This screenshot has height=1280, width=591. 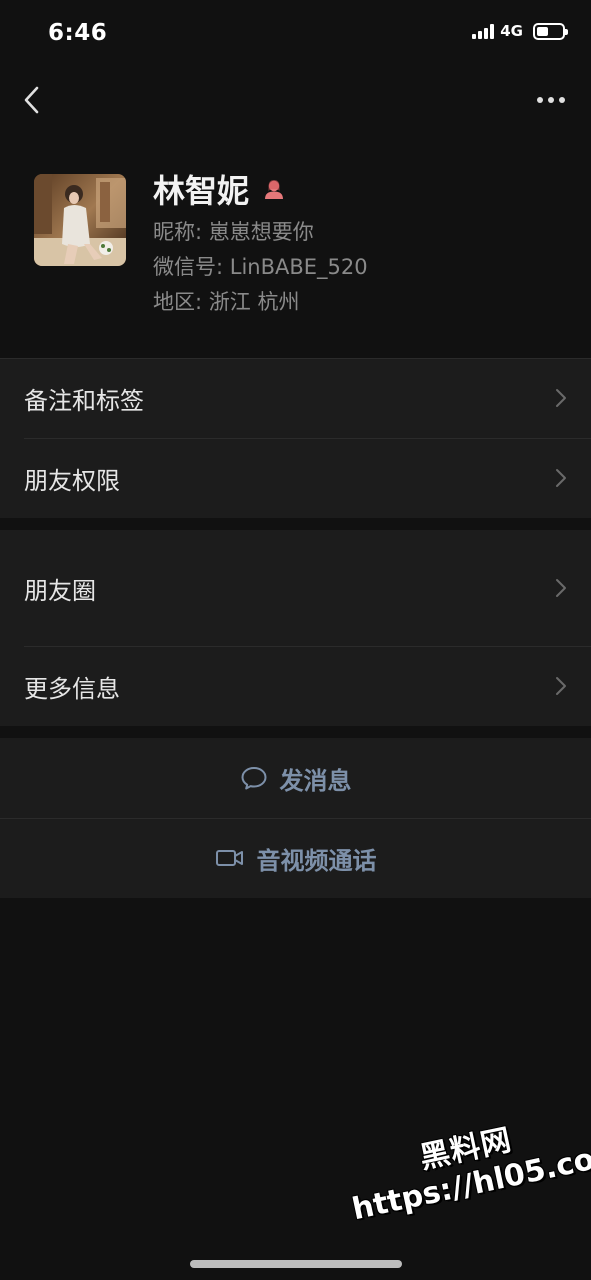 I want to click on status-time: 6:46, so click(x=78, y=33).